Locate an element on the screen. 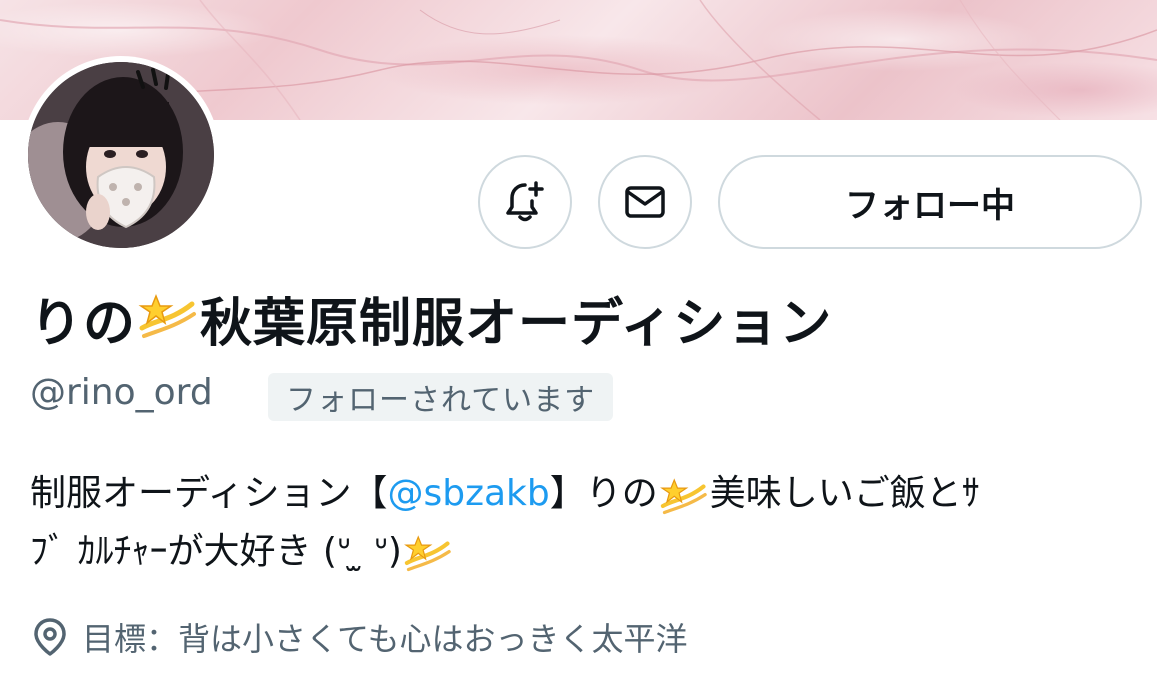 This screenshot has height=682, width=1157. display-name-suffix: 秋葉原制服オーディション is located at coordinates (516, 323).